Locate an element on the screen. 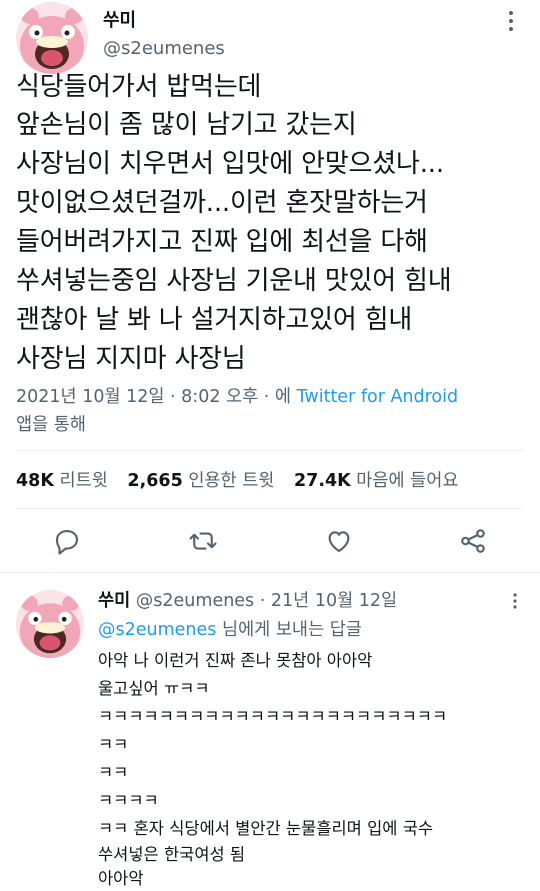 The height and width of the screenshot is (891, 540). reply-author-avatar is located at coordinates (50, 624).